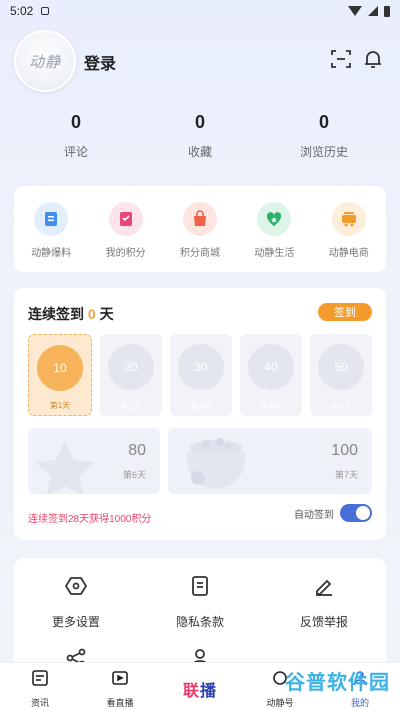  I want to click on checkin-day-7: 100 第7天, so click(270, 461).